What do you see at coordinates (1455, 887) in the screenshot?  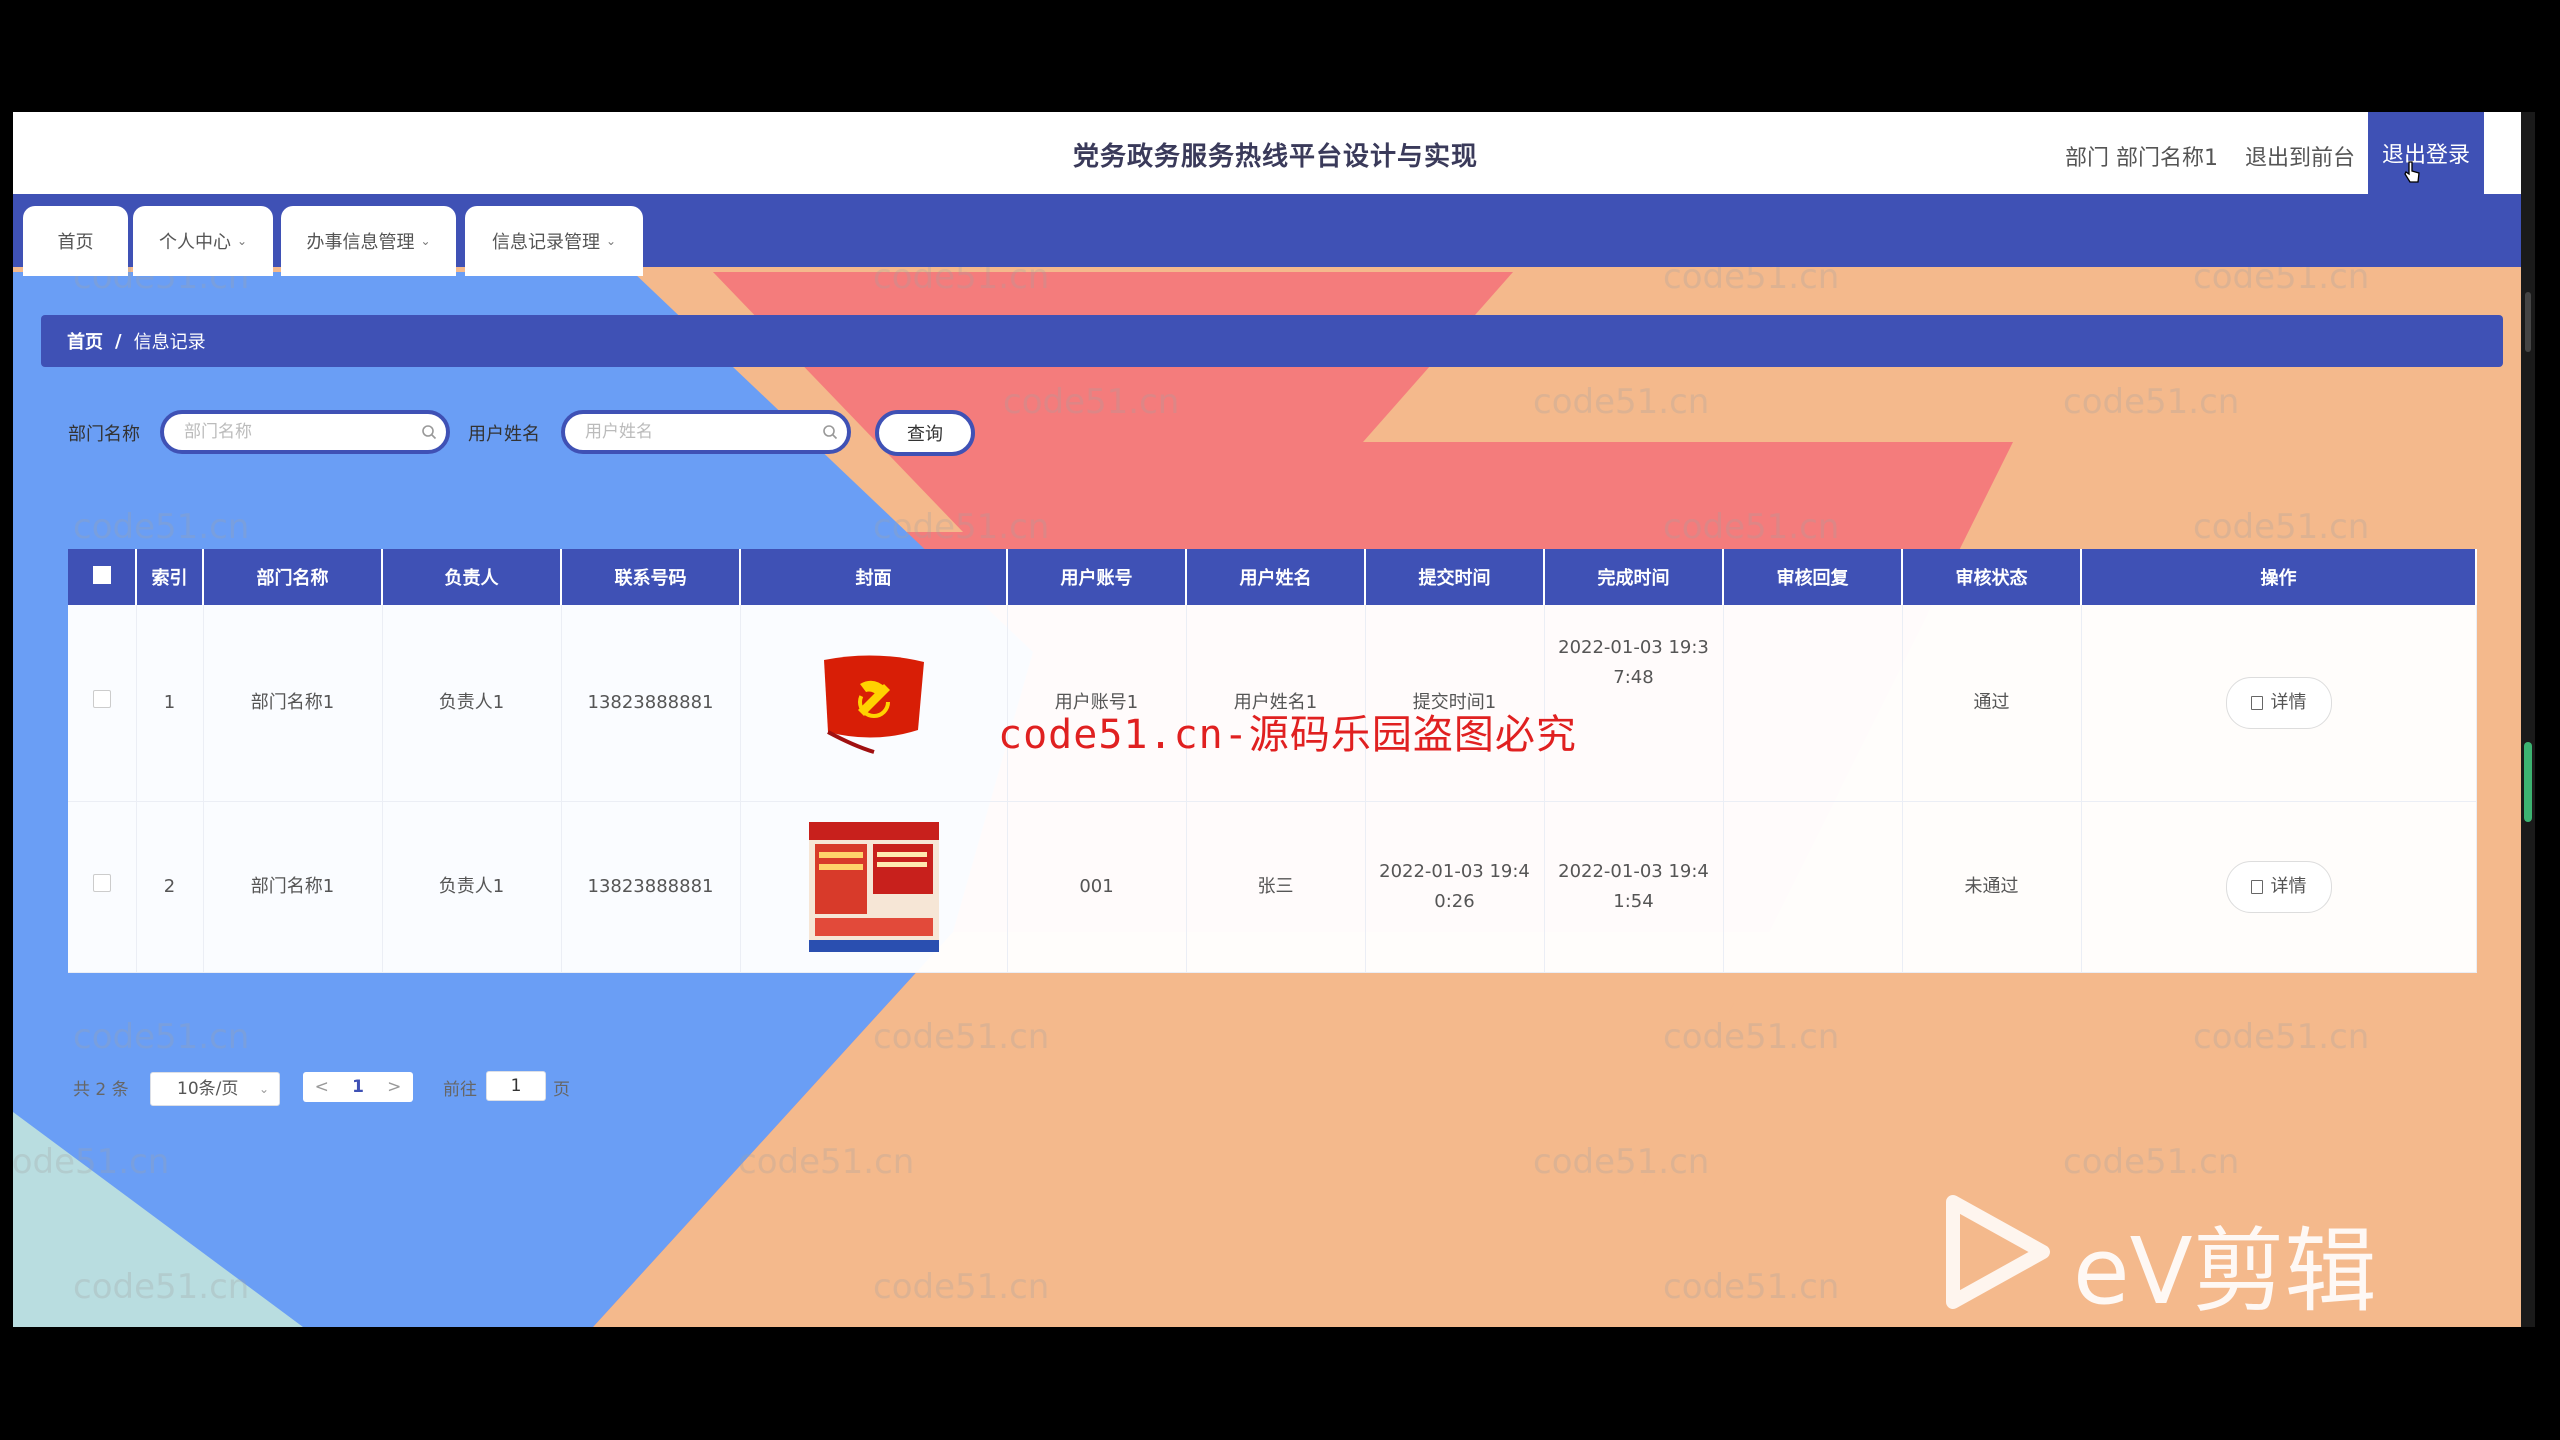 I see `cell-submit-time: 2022-01-03 19:4 0:26` at bounding box center [1455, 887].